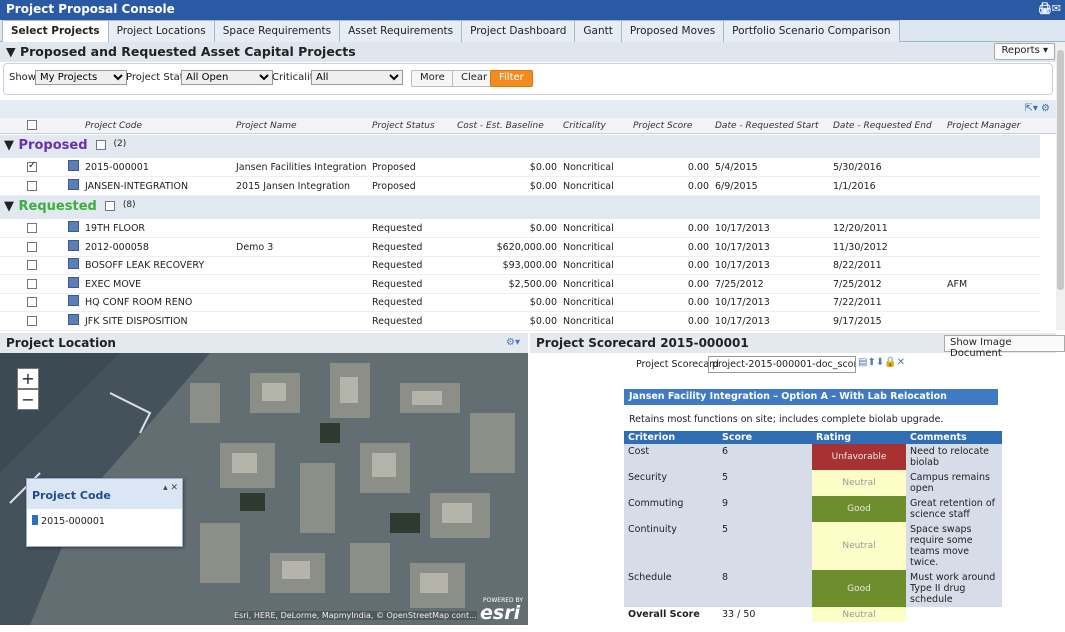 Image resolution: width=1065 pixels, height=632 pixels. What do you see at coordinates (767, 126) in the screenshot?
I see `column-header-date-requested-start: Date - Requested Start` at bounding box center [767, 126].